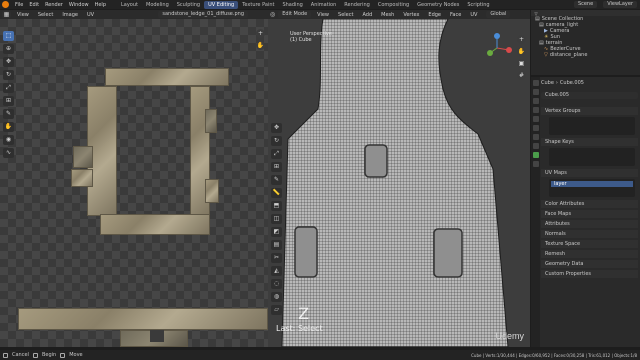  I want to click on panel-texture-space: Texture Space, so click(589, 244).